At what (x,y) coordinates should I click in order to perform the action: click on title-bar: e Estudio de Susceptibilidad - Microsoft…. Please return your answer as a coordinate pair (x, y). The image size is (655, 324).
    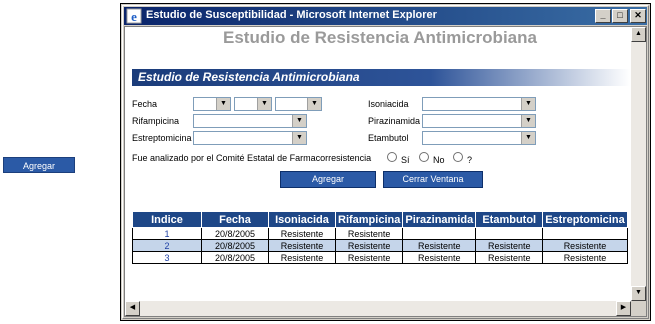
    Looking at the image, I should click on (385, 16).